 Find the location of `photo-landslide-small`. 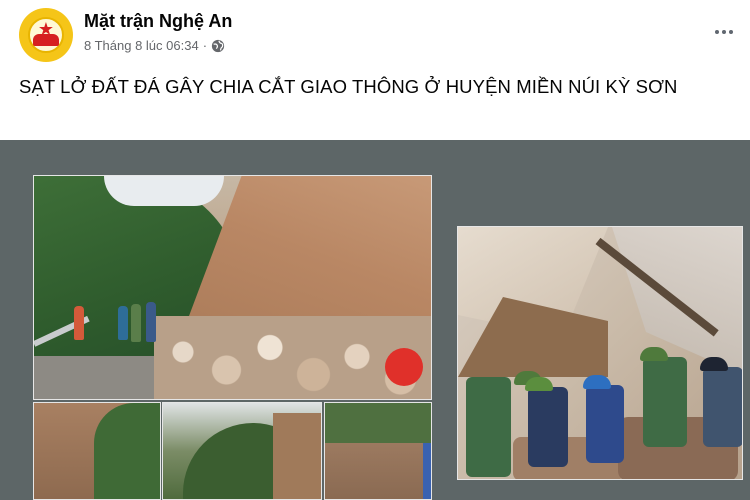

photo-landslide-small is located at coordinates (97, 451).